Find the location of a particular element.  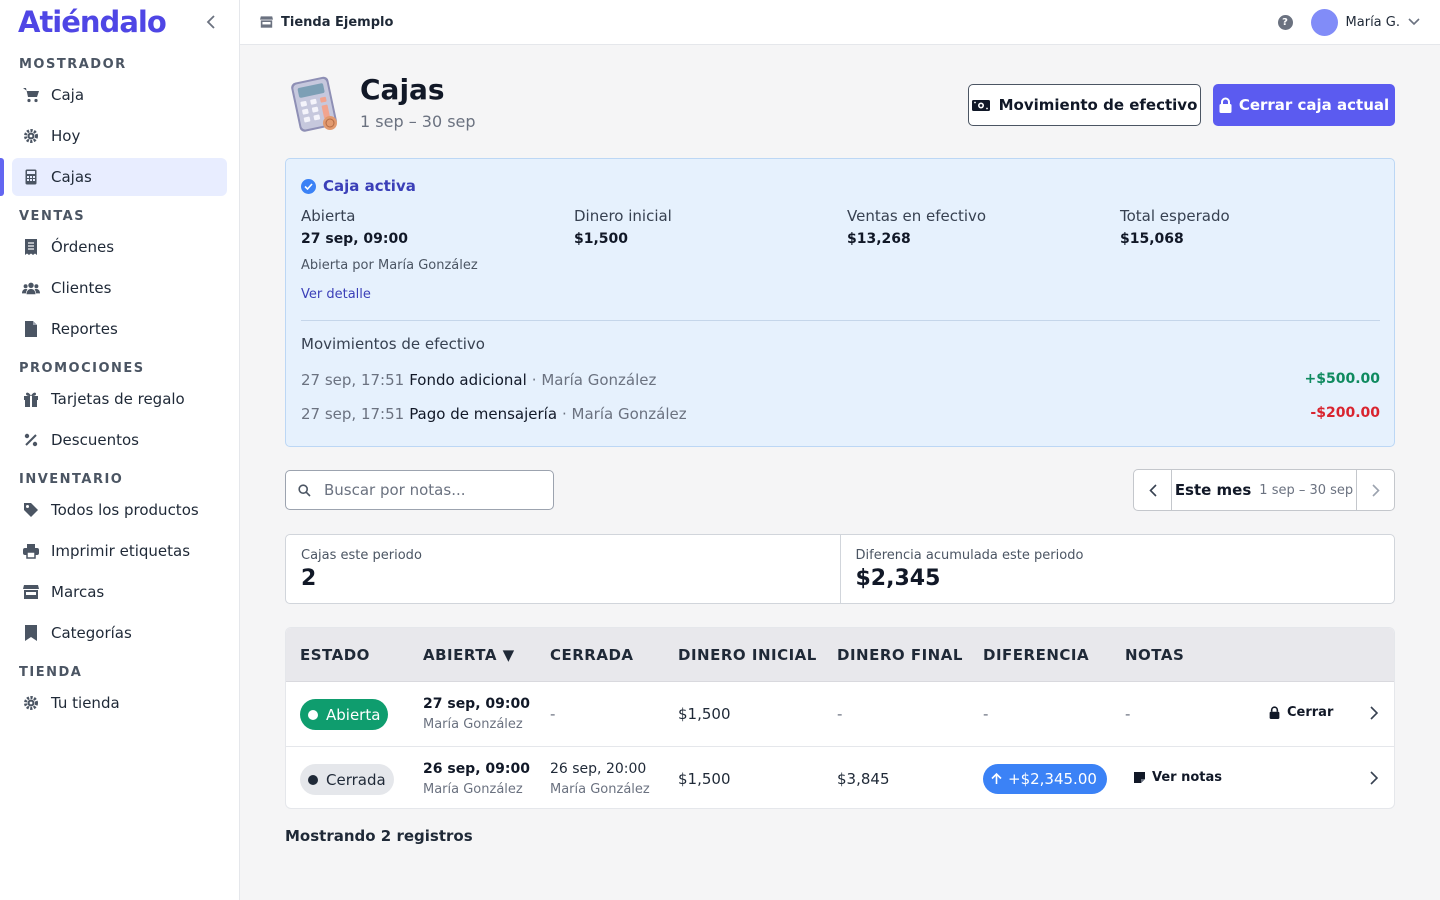

chevron-right-icon is located at coordinates (1374, 778).